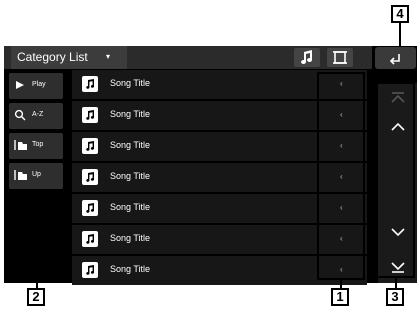 This screenshot has height=313, width=420. I want to click on callout-1-frame, so click(341, 176).